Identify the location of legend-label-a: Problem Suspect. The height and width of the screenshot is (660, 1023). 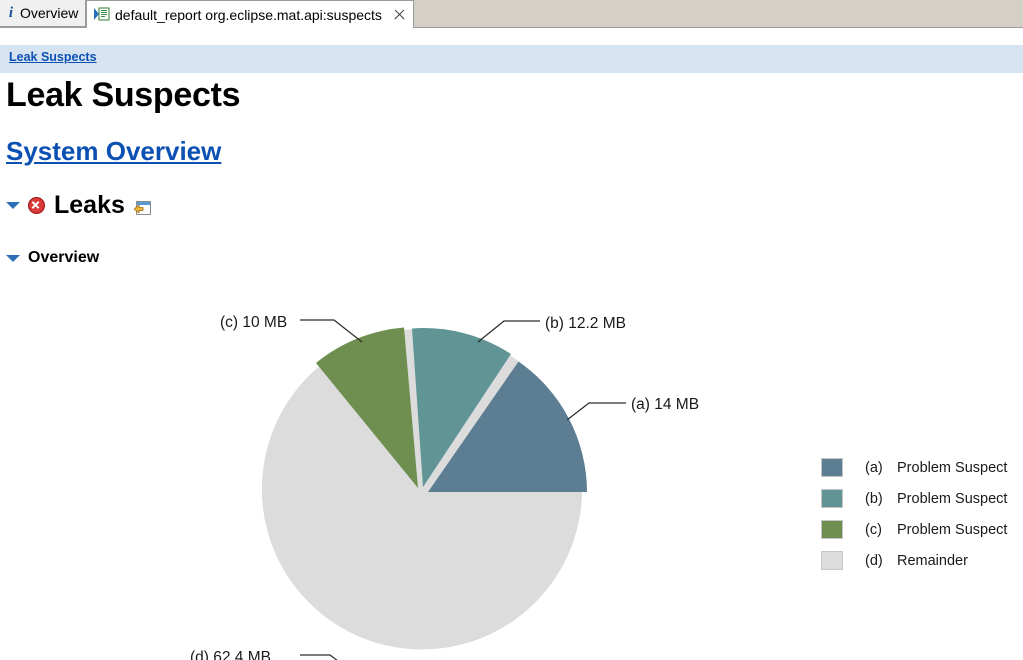
(952, 467).